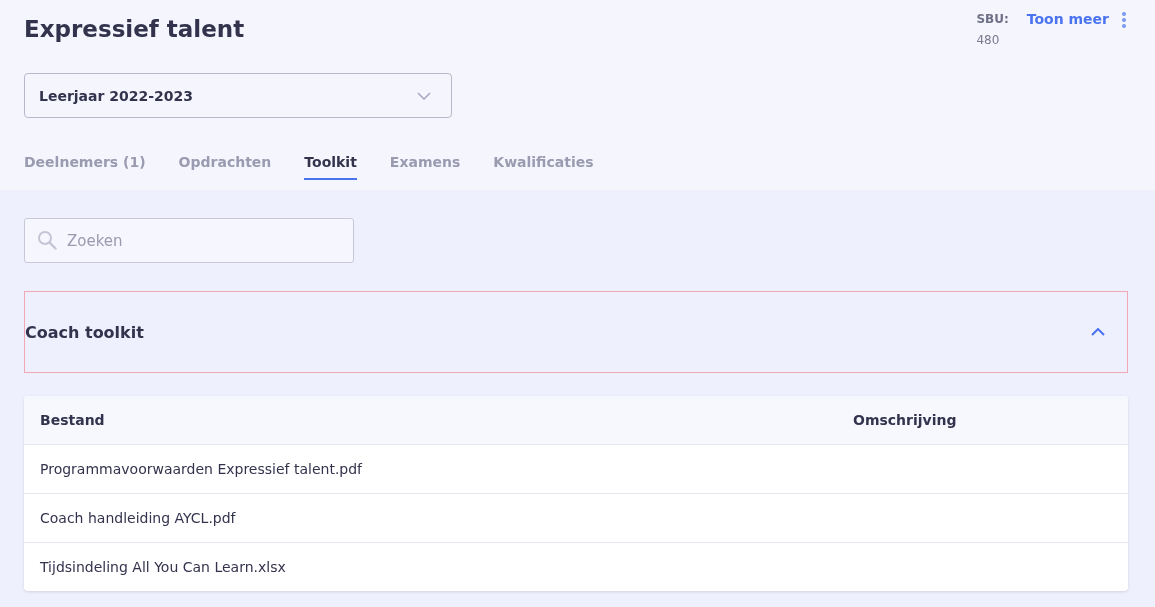 The width and height of the screenshot is (1155, 607). What do you see at coordinates (576, 332) in the screenshot?
I see `section-header: Coach toolkit` at bounding box center [576, 332].